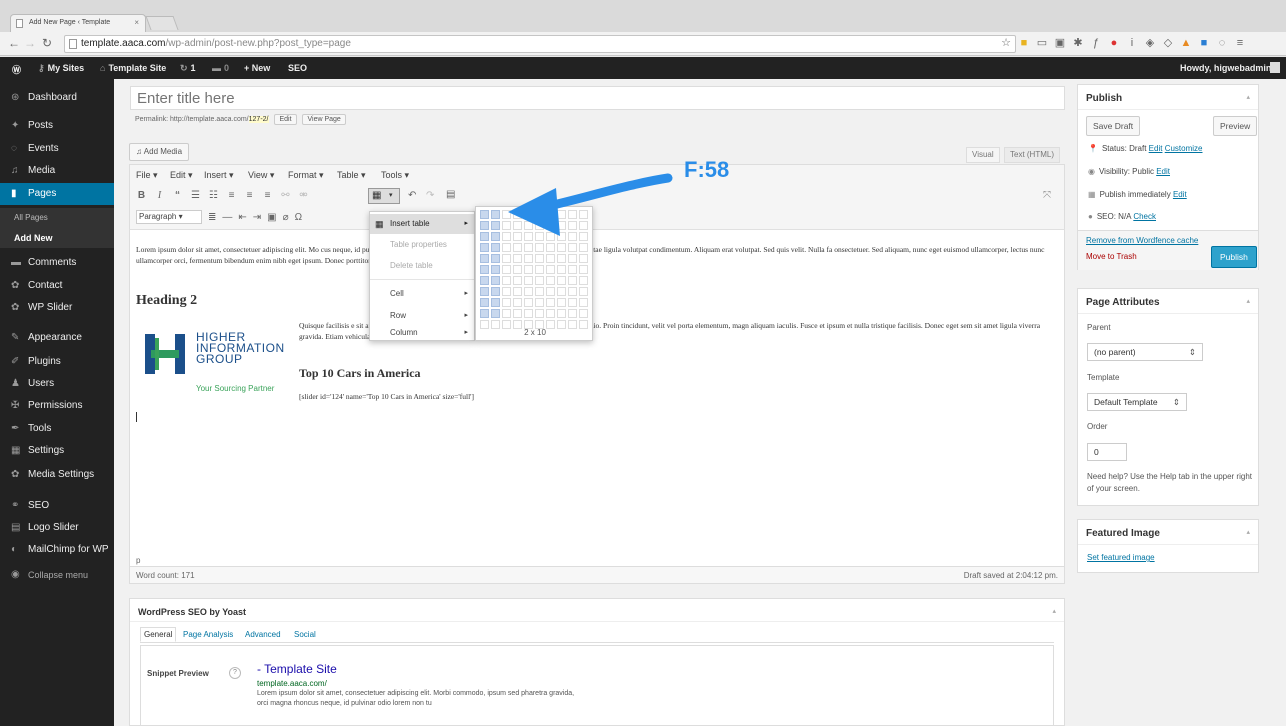 This screenshot has height=726, width=1286. Describe the element at coordinates (258, 119) in the screenshot. I see `permalink-slug: 127-2/` at that location.